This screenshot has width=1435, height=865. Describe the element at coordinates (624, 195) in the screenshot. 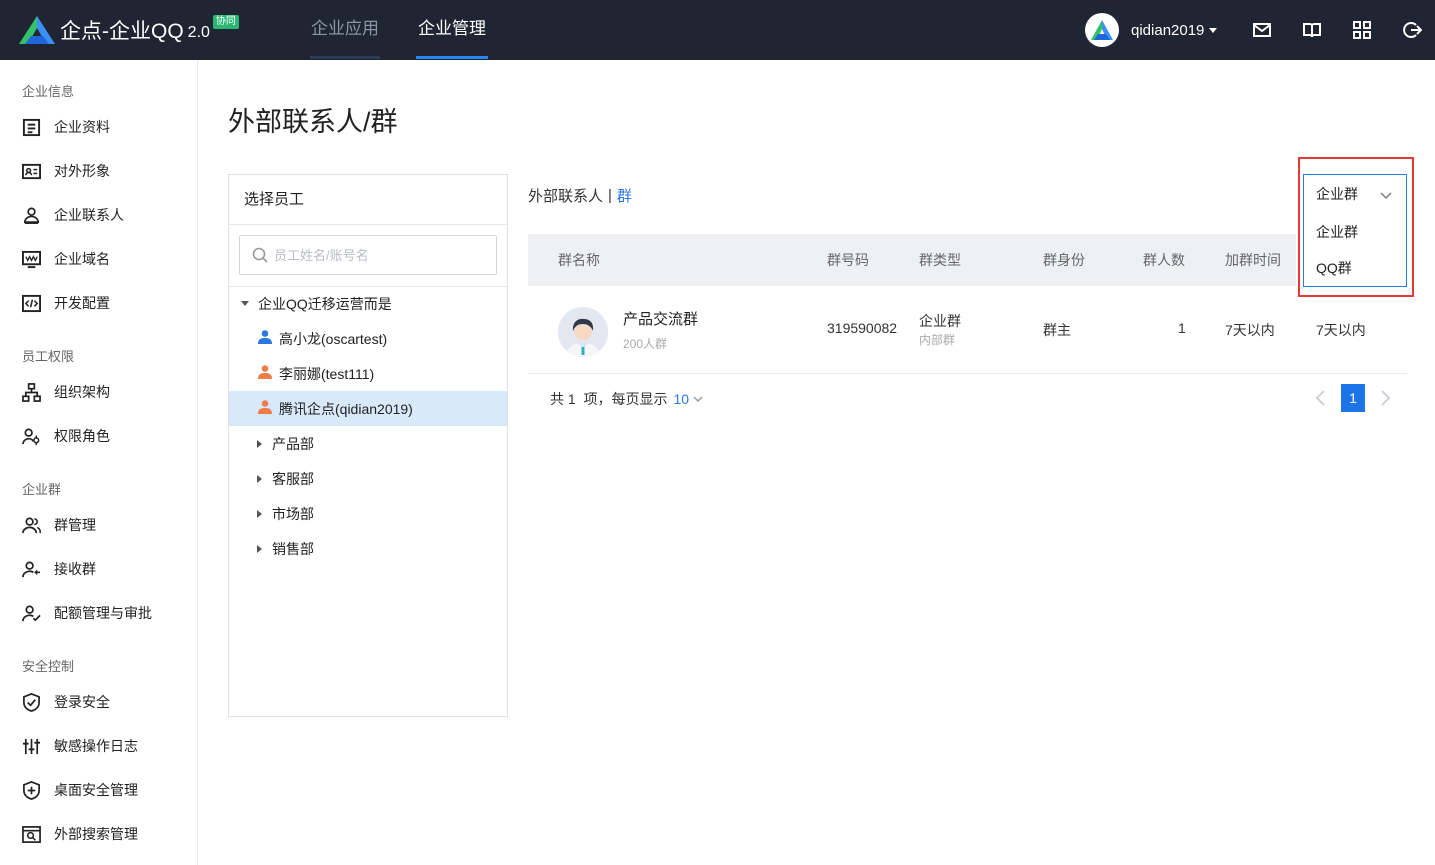

I see `tab-groups: 群` at that location.